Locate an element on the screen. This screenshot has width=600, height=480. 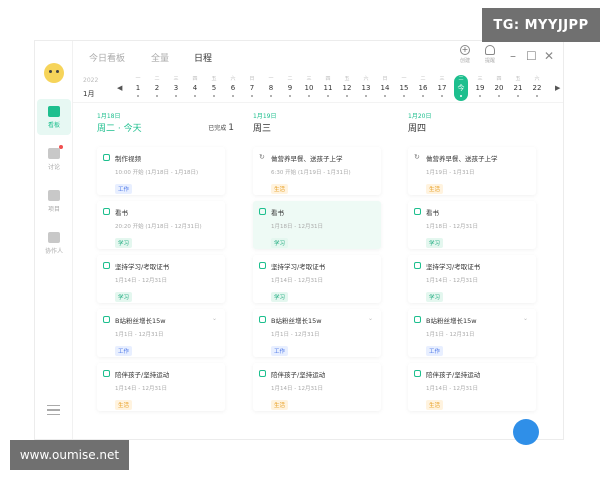
date-cell: 四4 is located at coordinates (195, 88).